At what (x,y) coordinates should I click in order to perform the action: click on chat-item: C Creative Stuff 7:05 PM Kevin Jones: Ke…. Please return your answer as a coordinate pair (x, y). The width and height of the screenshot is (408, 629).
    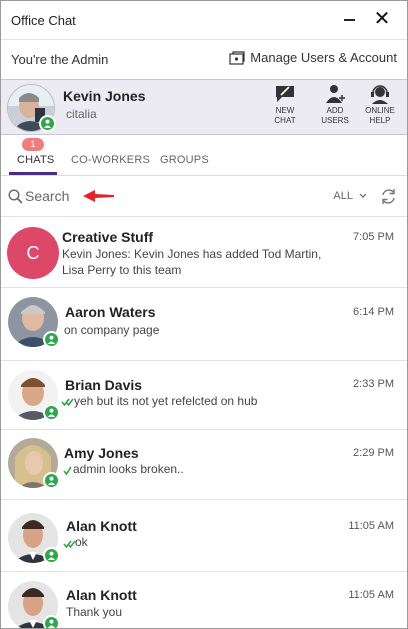
    Looking at the image, I should click on (204, 252).